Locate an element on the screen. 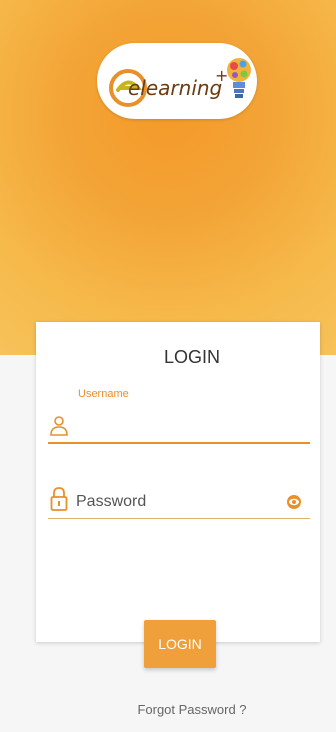  user-icon is located at coordinates (59, 426).